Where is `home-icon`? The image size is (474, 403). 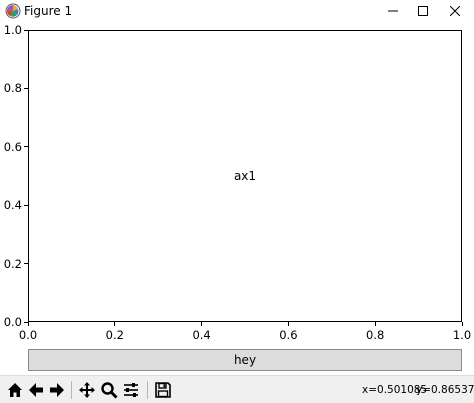
home-icon is located at coordinates (15, 390).